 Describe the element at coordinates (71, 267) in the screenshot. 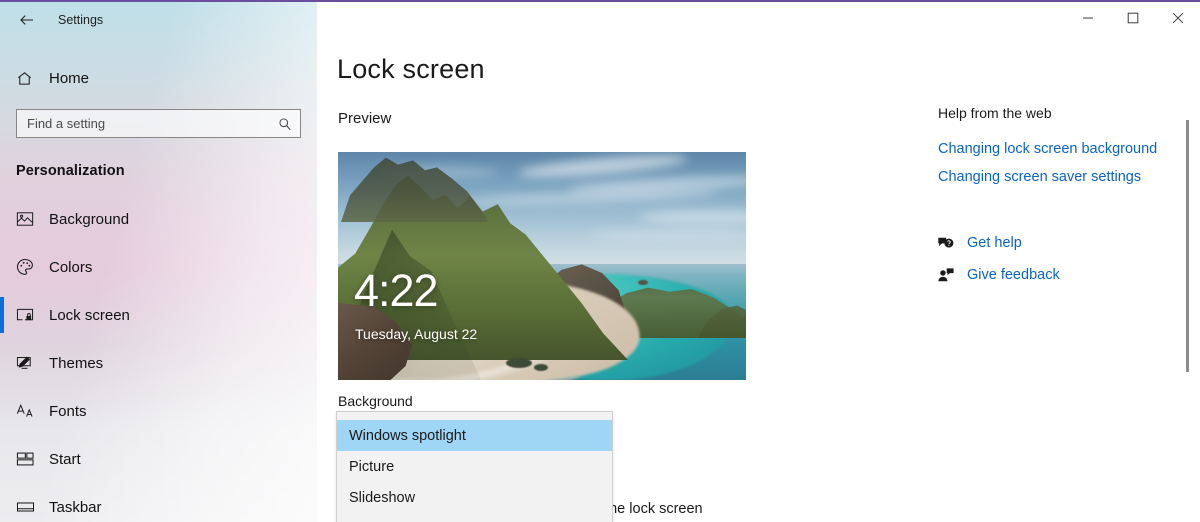

I see `sidebar-item-label: Colors` at that location.